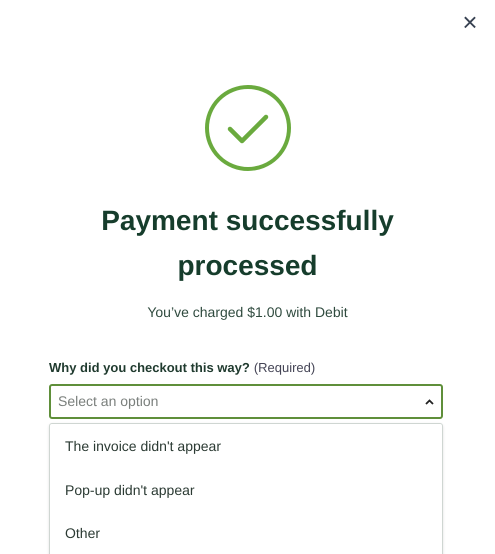 This screenshot has height=554, width=495. What do you see at coordinates (248, 128) in the screenshot?
I see `check-circle-icon` at bounding box center [248, 128].